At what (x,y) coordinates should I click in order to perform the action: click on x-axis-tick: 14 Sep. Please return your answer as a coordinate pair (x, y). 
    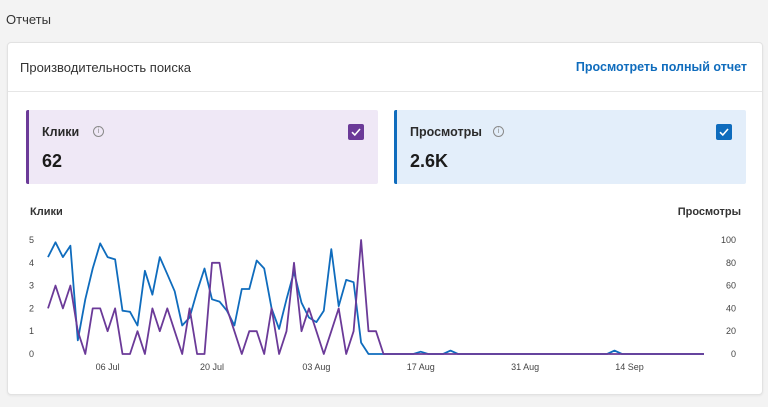
    Looking at the image, I should click on (629, 367).